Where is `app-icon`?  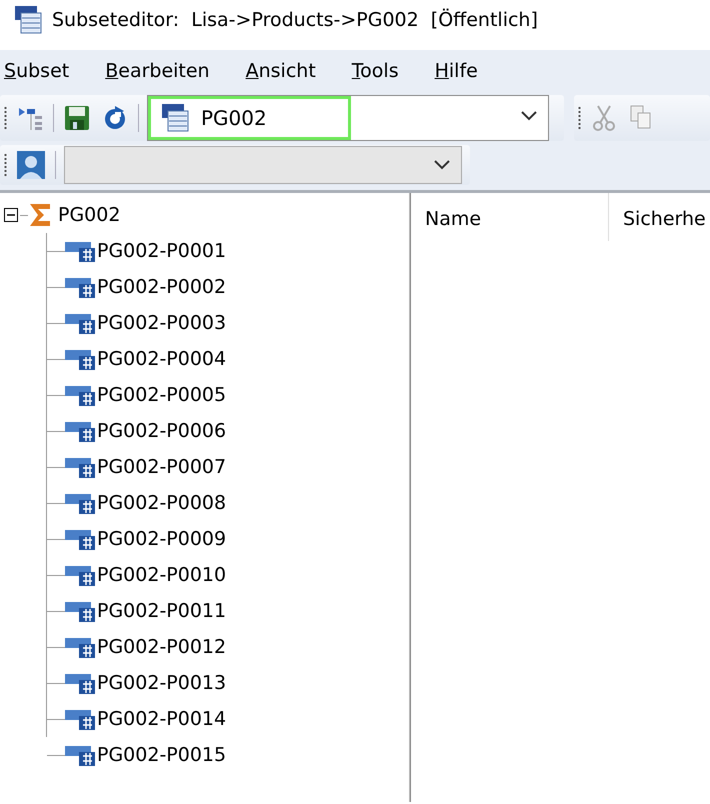 app-icon is located at coordinates (28, 20).